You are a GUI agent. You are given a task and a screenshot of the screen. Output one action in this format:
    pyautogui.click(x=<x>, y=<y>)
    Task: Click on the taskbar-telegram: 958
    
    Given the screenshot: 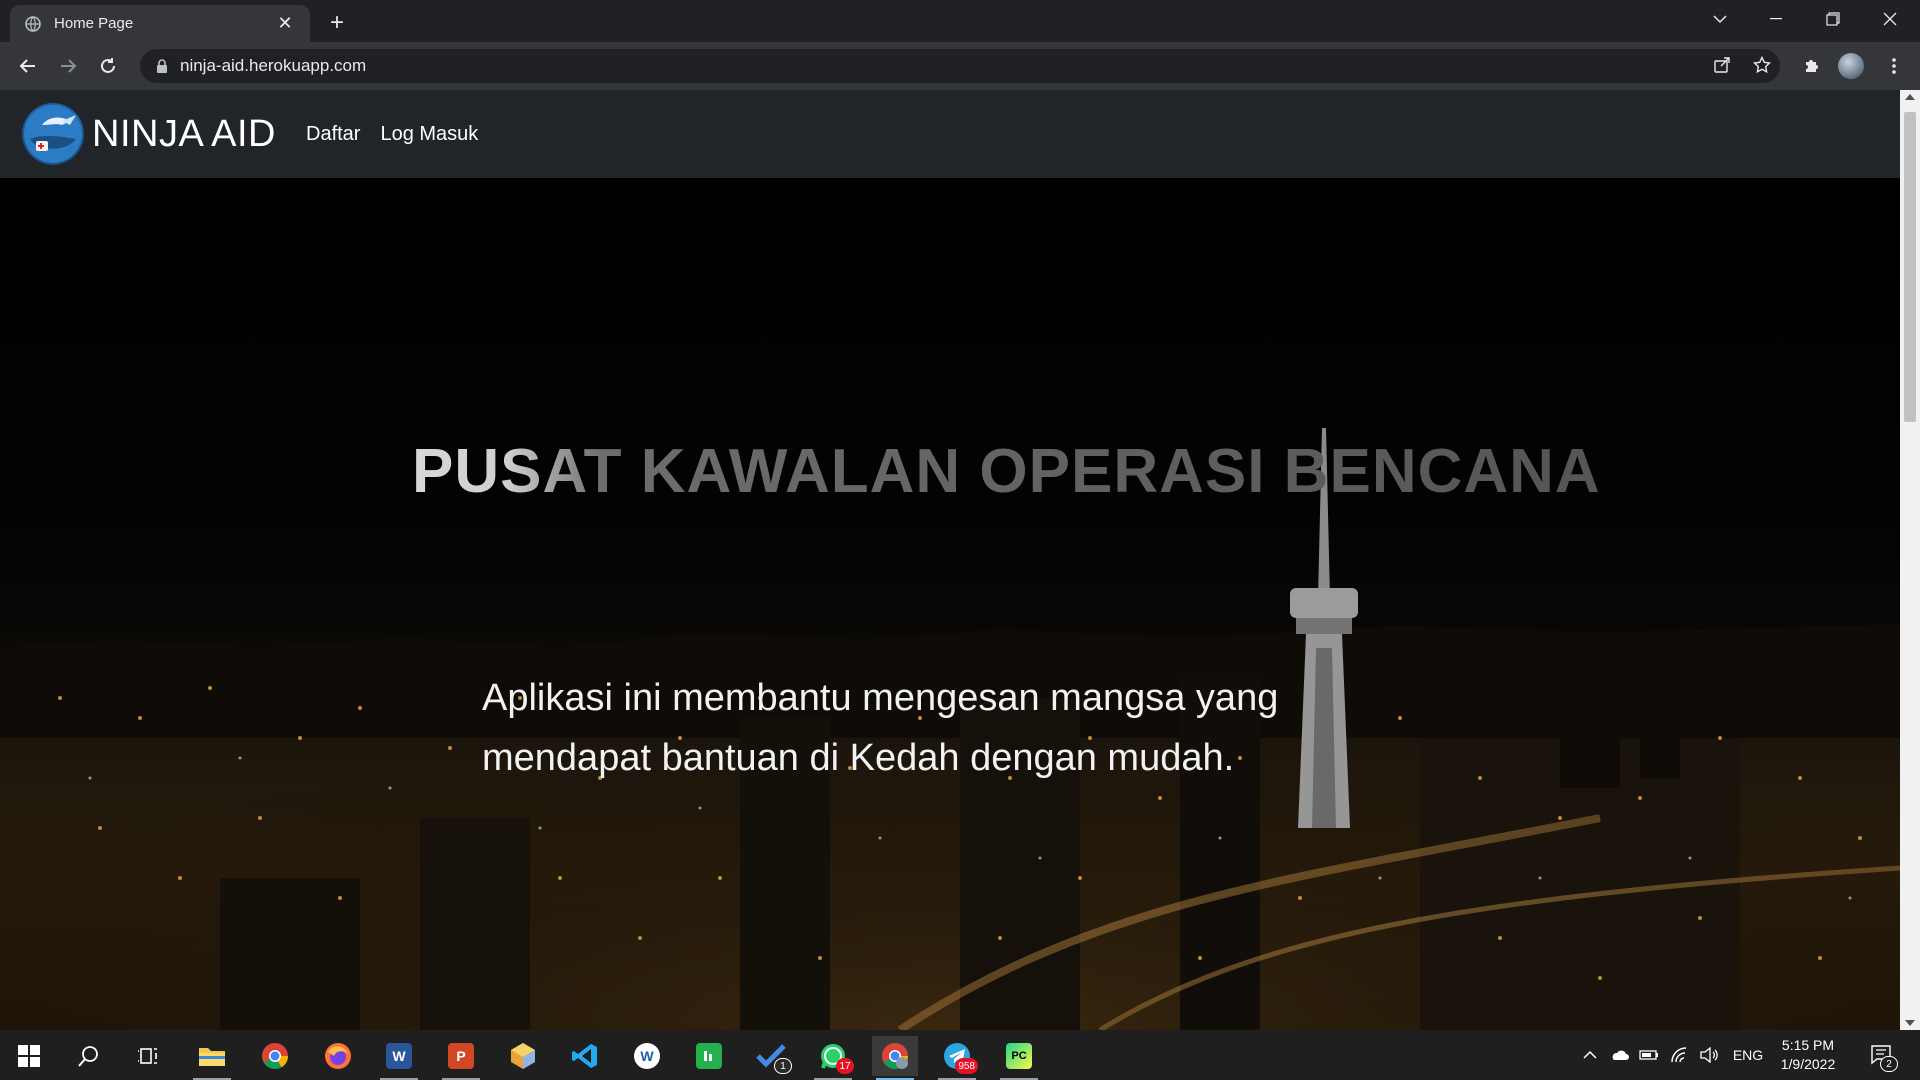 What is the action you would take?
    pyautogui.click(x=957, y=1058)
    